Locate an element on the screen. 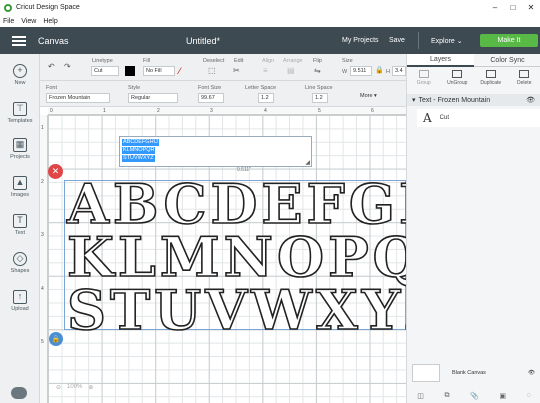 The height and width of the screenshot is (403, 540). layer-group-name: Text - Frozen Mountain is located at coordinates (454, 100).